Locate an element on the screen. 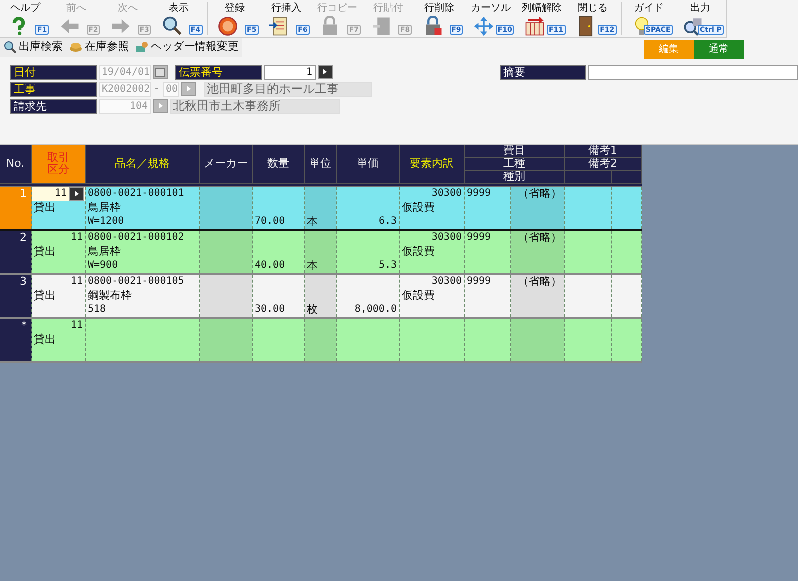  cell-text: 0800-0021-000101 is located at coordinates (137, 194).